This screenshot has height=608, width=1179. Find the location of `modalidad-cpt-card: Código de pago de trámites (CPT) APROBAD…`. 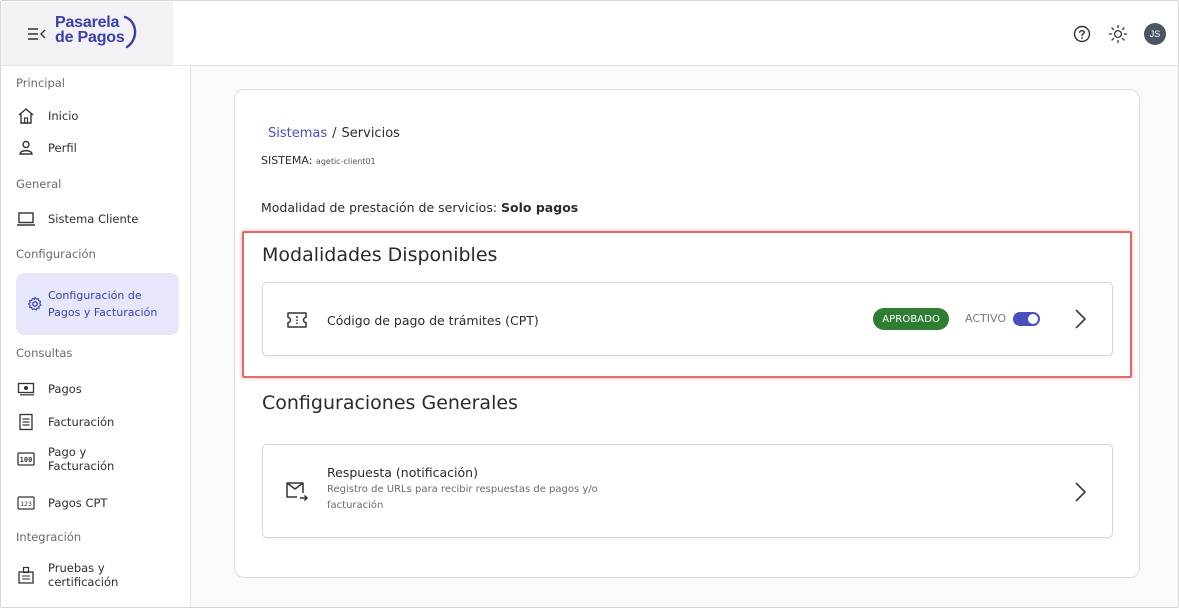

modalidad-cpt-card: Código de pago de trámites (CPT) APROBAD… is located at coordinates (687, 319).